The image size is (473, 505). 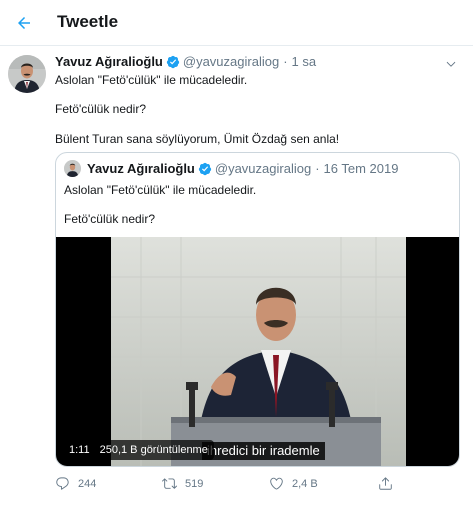 I want to click on caret-down-icon, so click(x=451, y=64).